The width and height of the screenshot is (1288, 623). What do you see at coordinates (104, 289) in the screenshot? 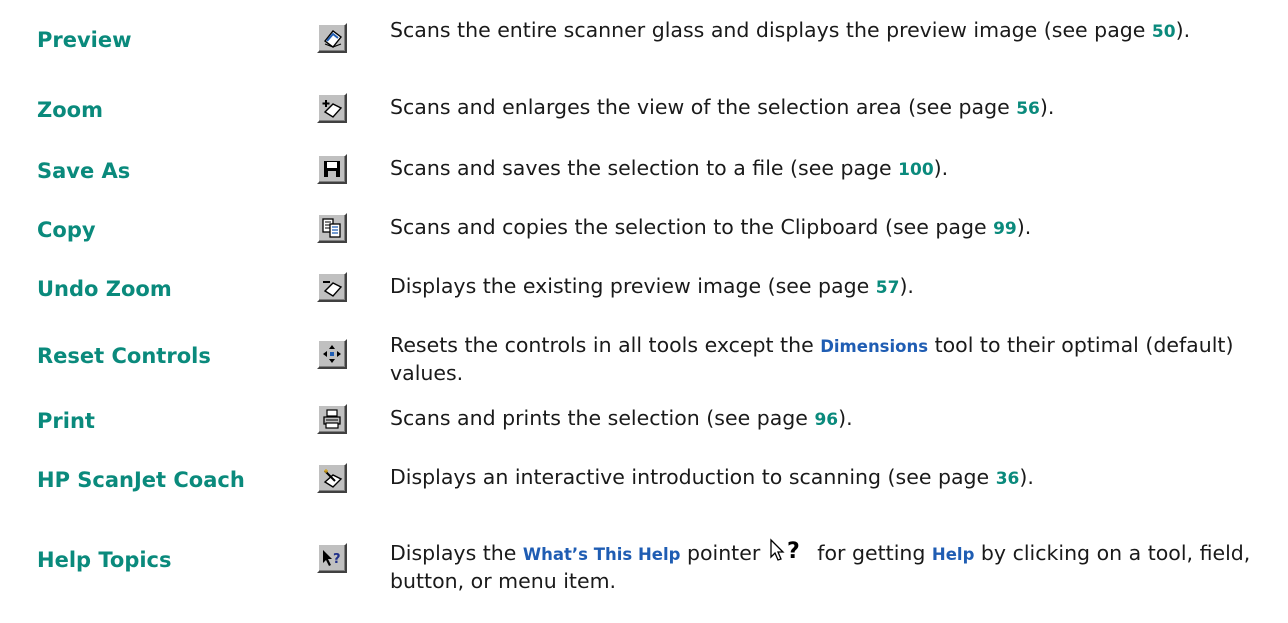
I see `term-undo-zoom: Undo Zoom` at bounding box center [104, 289].